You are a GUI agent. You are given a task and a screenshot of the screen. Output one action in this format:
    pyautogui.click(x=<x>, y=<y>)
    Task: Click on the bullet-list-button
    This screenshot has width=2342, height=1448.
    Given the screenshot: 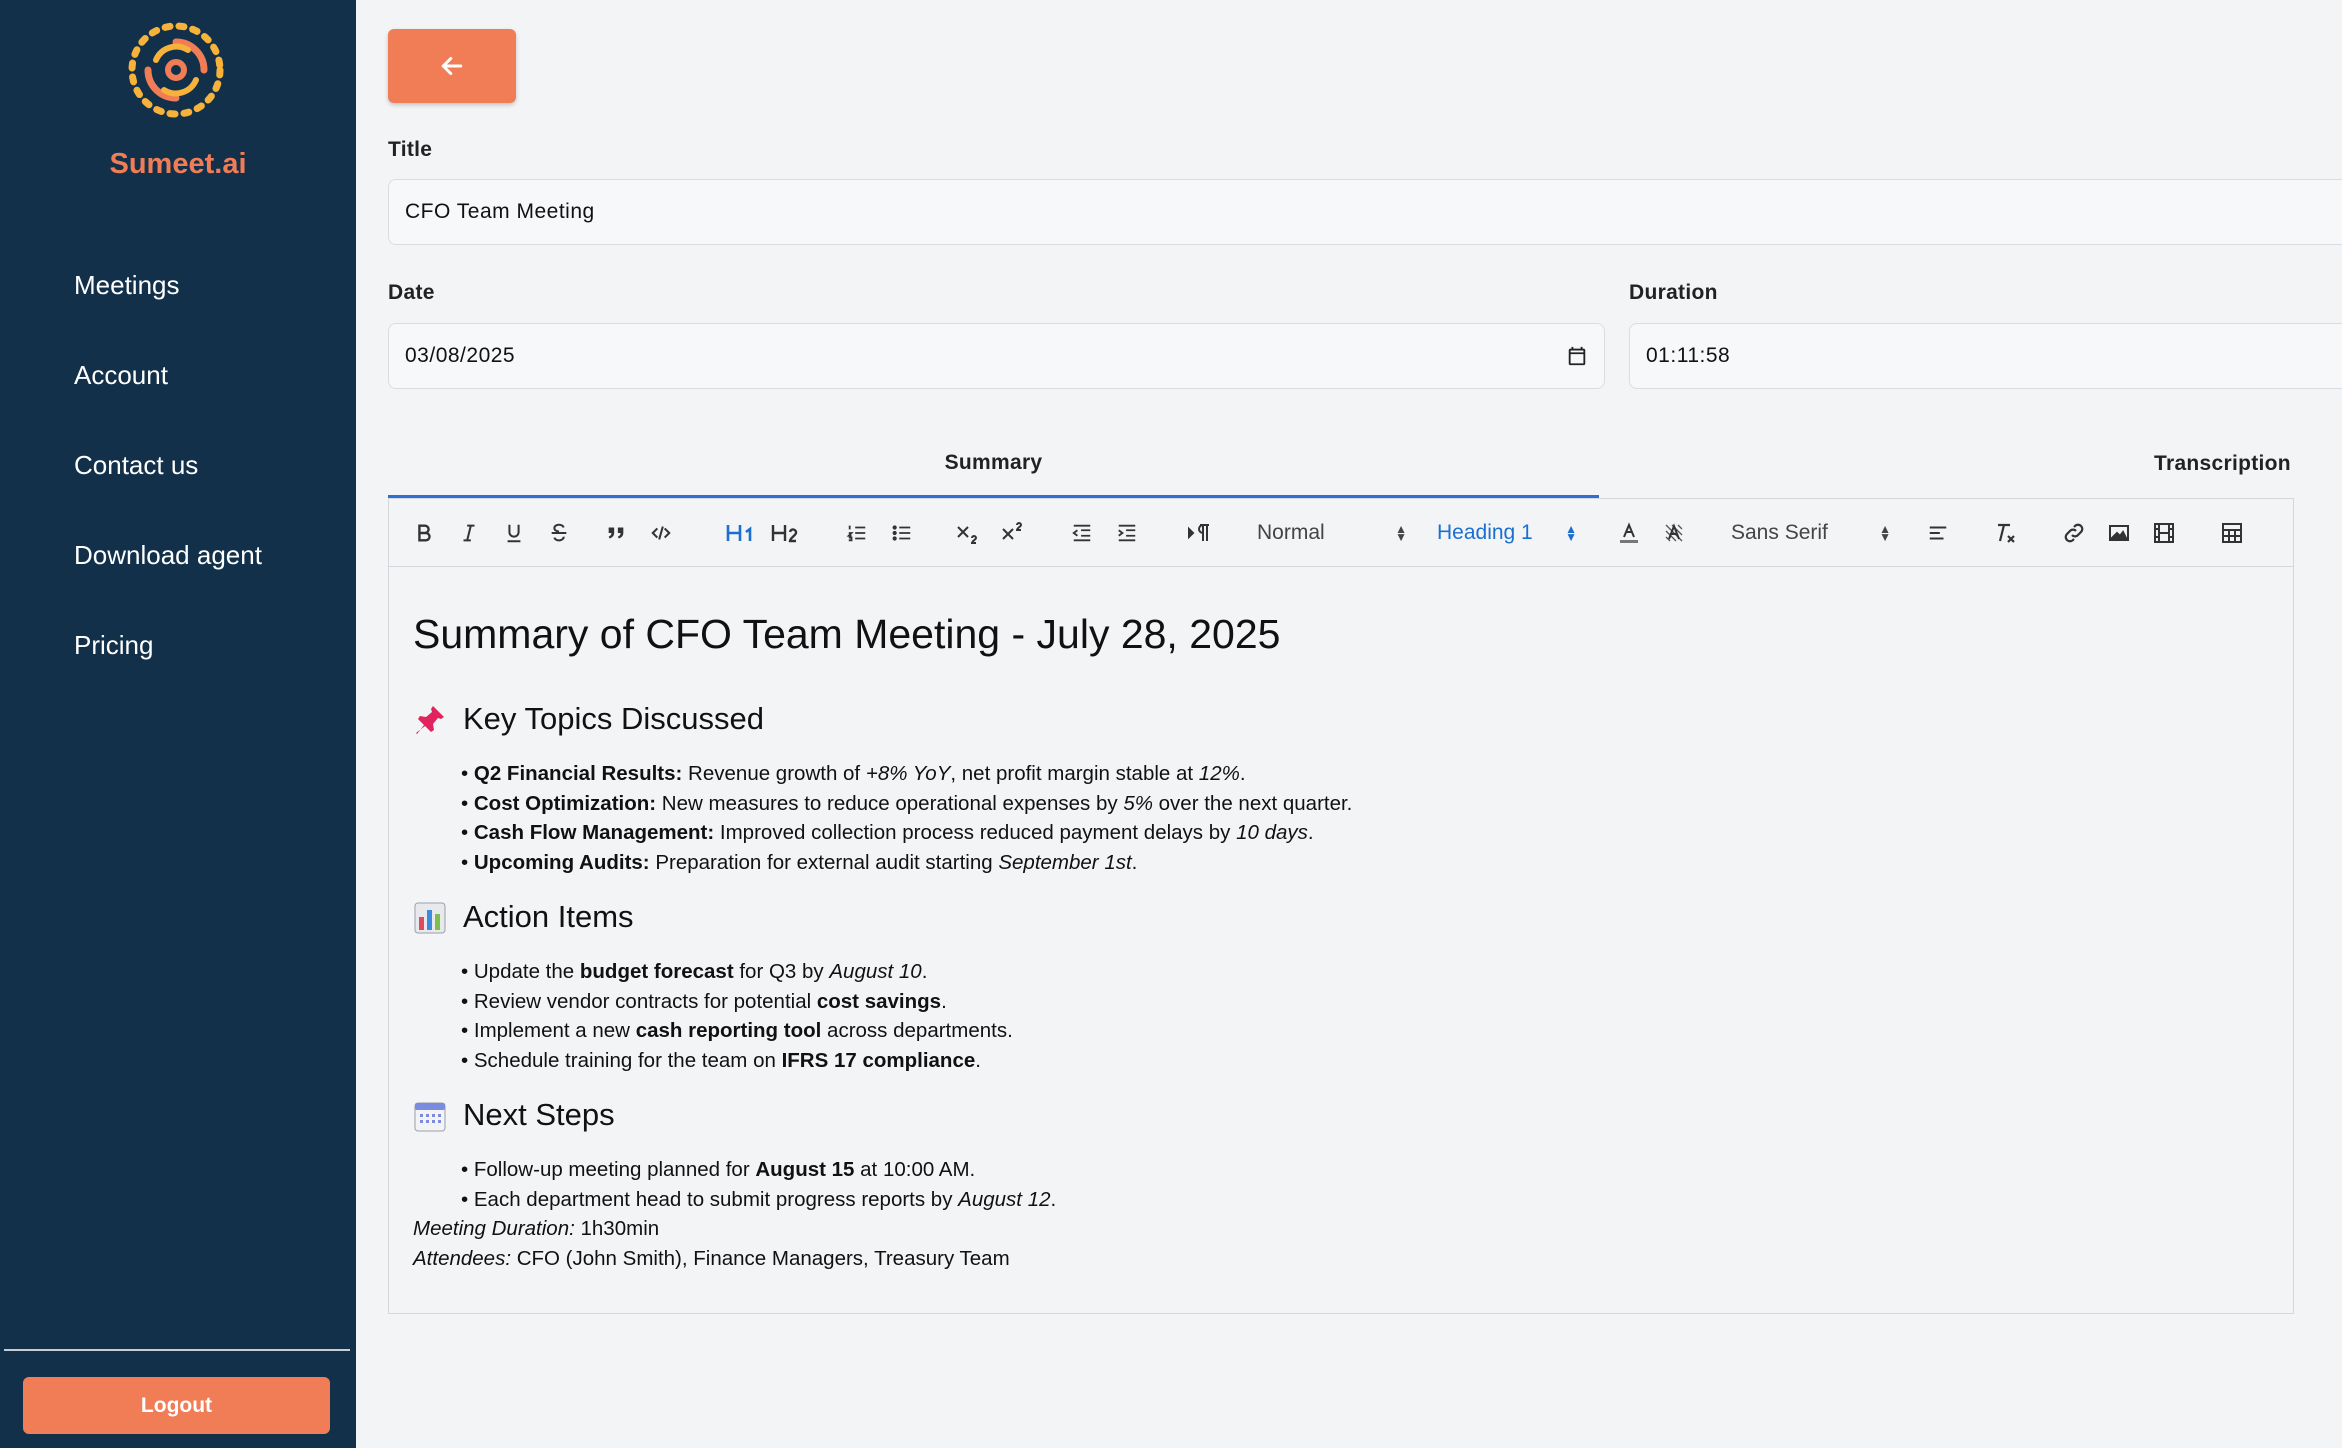 What is the action you would take?
    pyautogui.click(x=902, y=533)
    